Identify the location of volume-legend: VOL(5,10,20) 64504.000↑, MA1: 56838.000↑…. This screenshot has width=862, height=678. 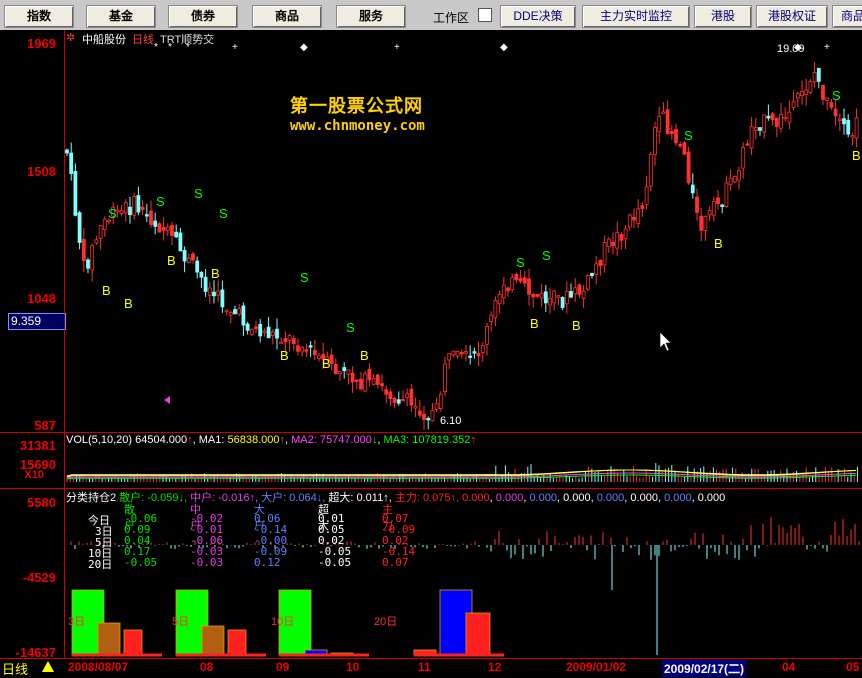
(271, 440).